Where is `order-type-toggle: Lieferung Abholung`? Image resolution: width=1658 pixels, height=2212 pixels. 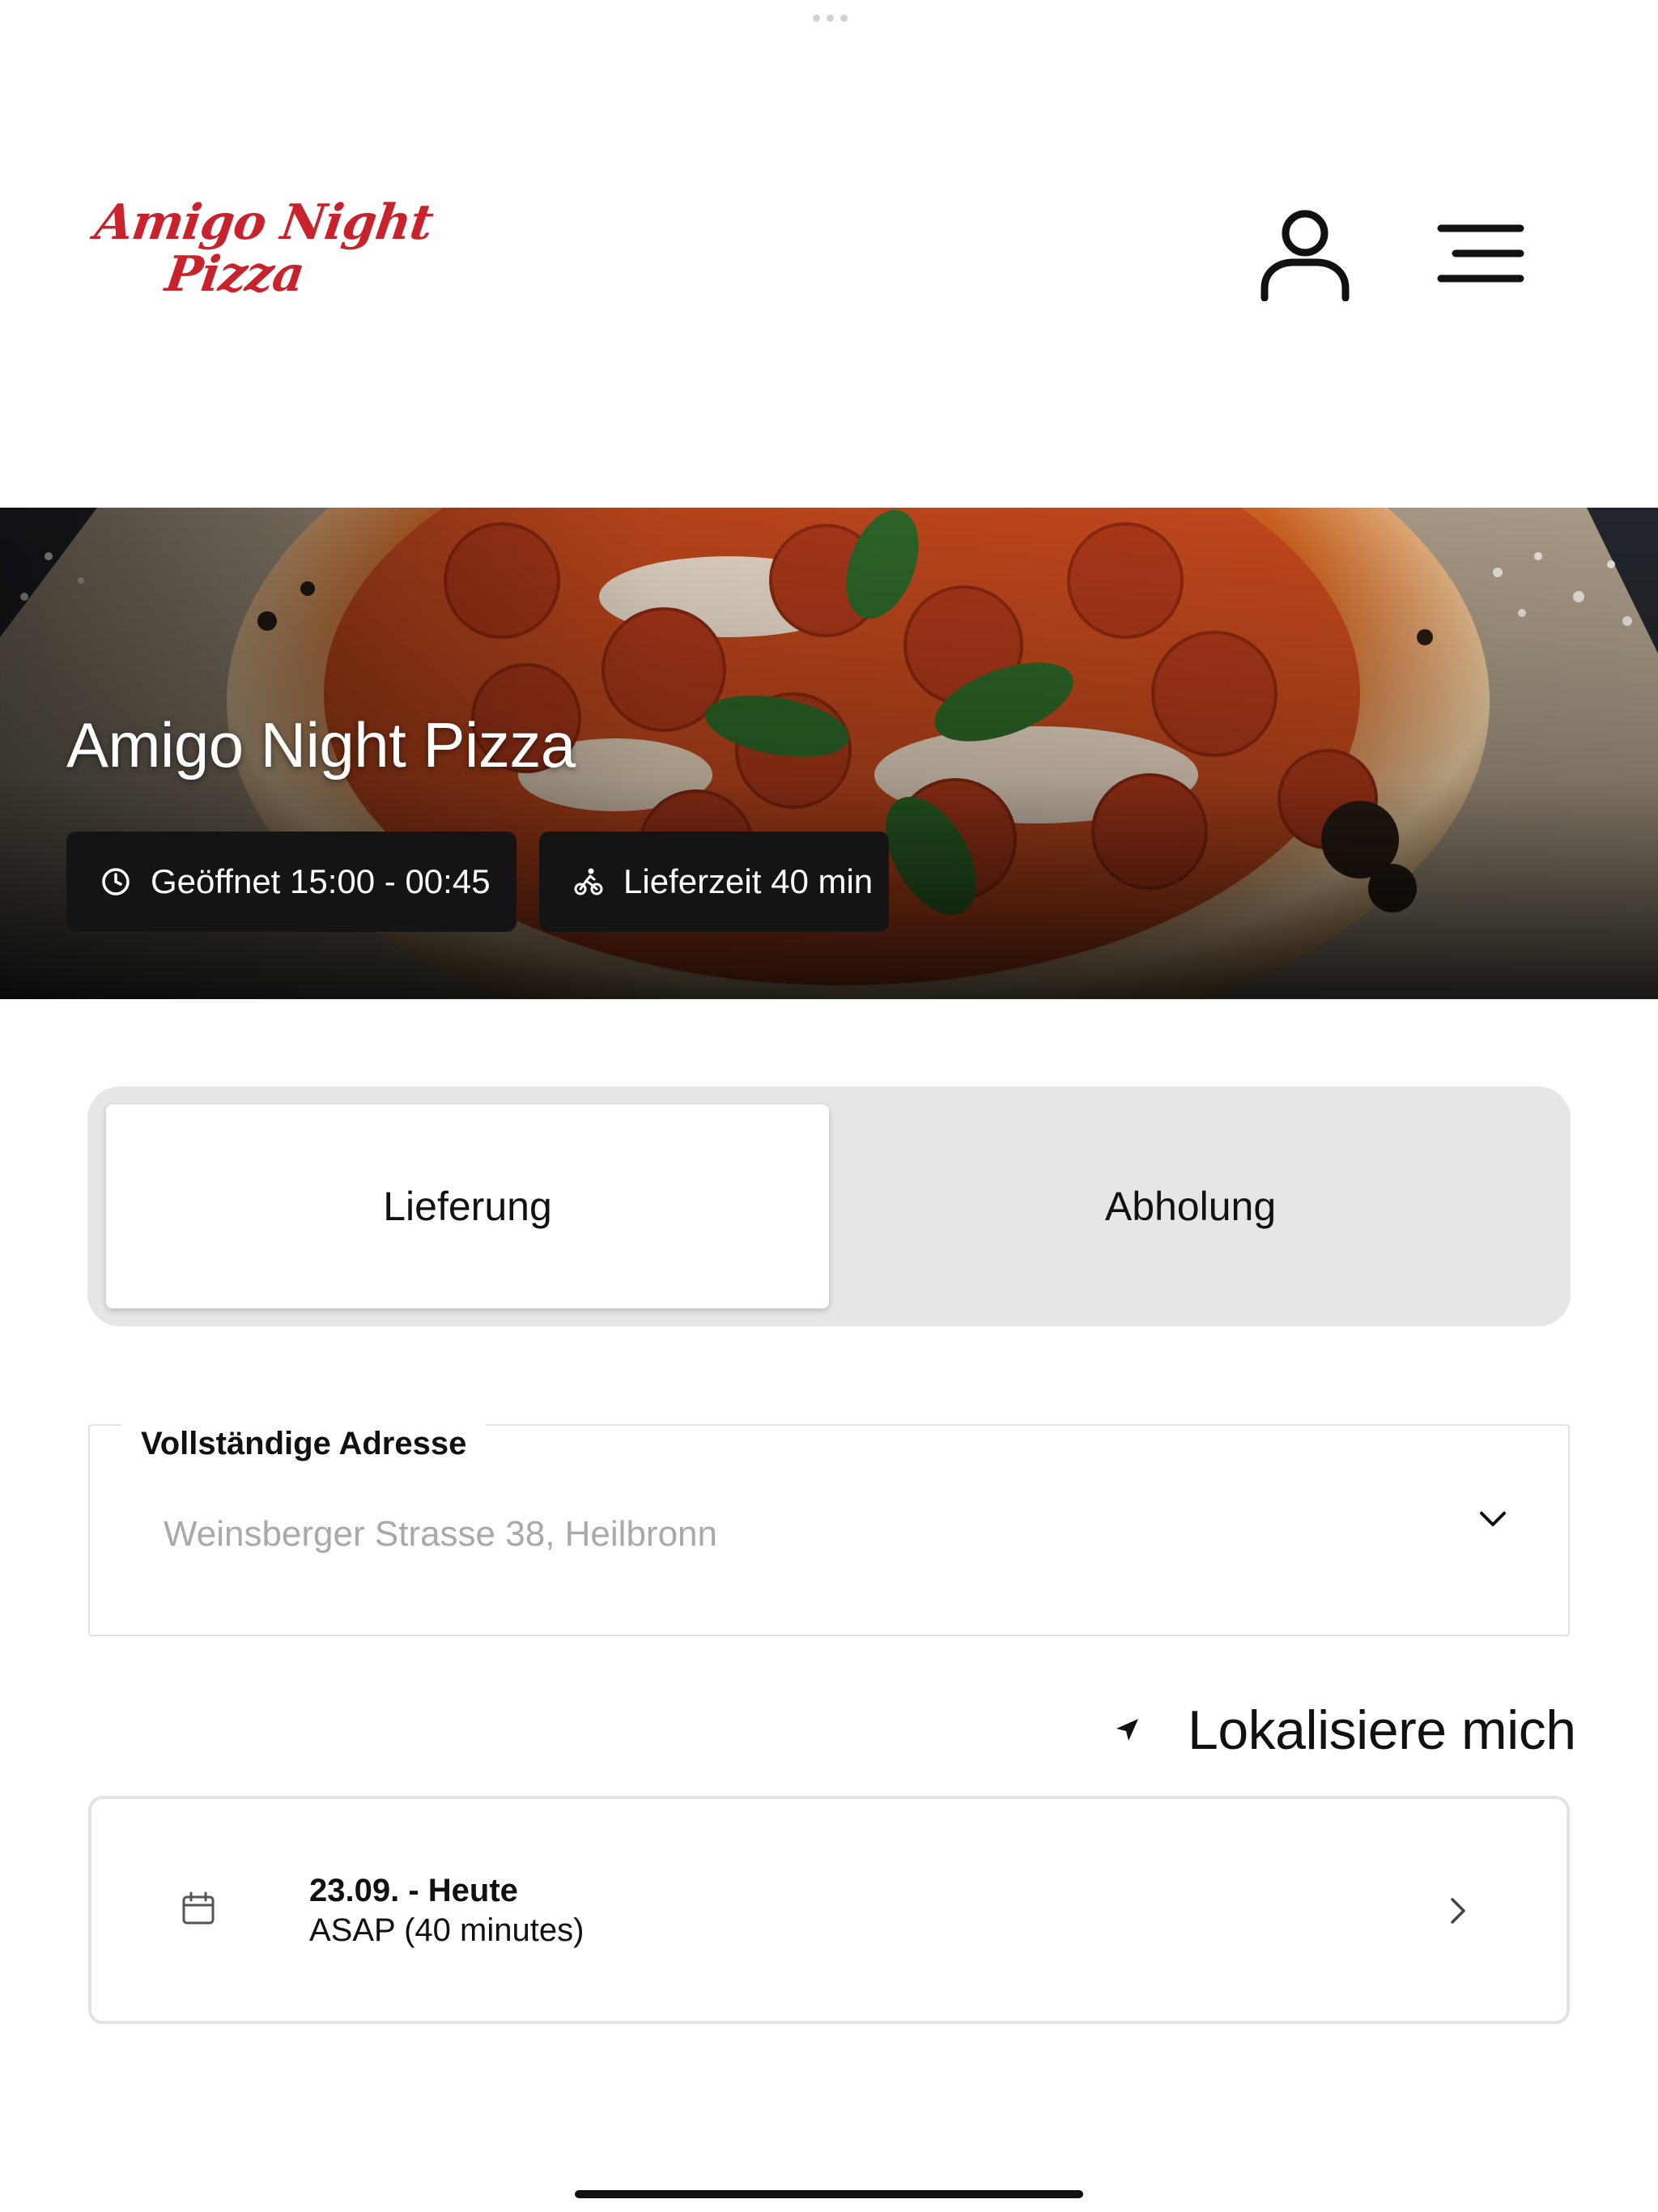 order-type-toggle: Lieferung Abholung is located at coordinates (829, 1206).